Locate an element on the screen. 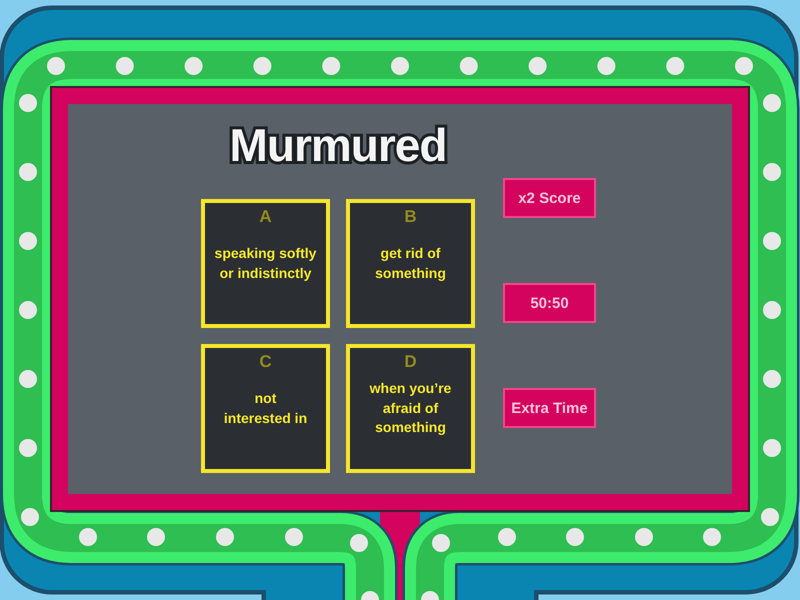 The width and height of the screenshot is (800, 600). answer-card: C not interested in is located at coordinates (265, 408).